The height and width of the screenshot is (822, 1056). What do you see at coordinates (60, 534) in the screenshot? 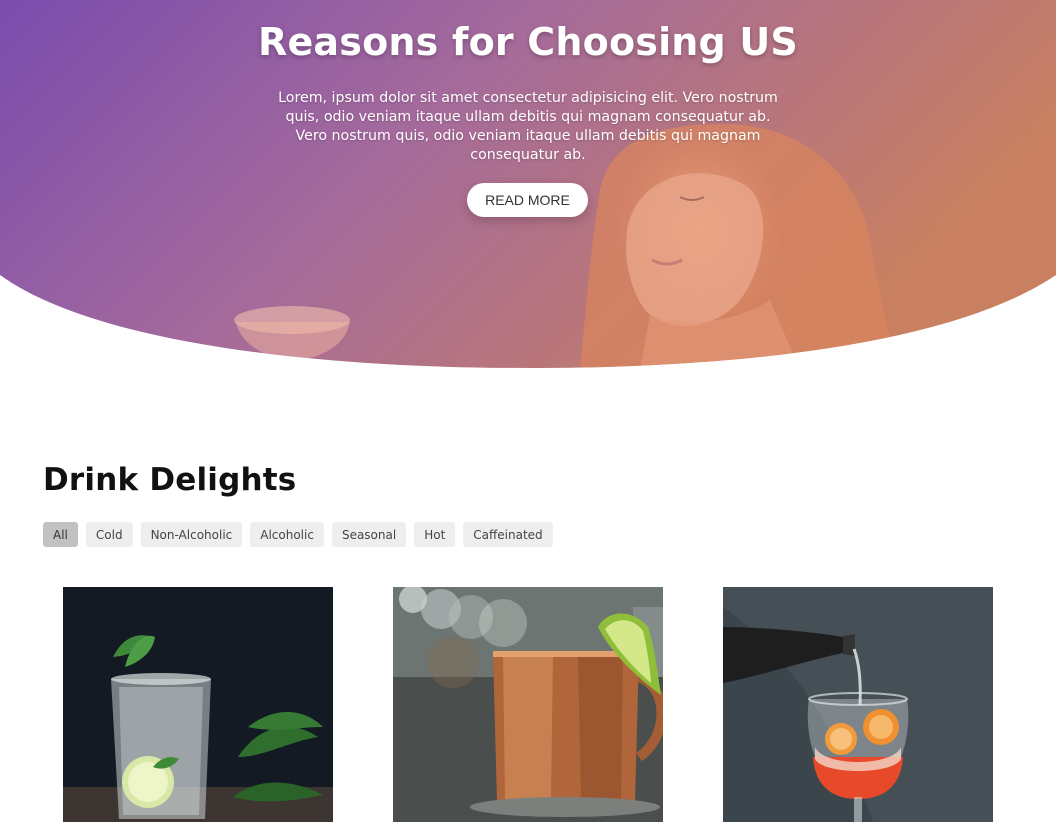
I see `filter-all: All` at bounding box center [60, 534].